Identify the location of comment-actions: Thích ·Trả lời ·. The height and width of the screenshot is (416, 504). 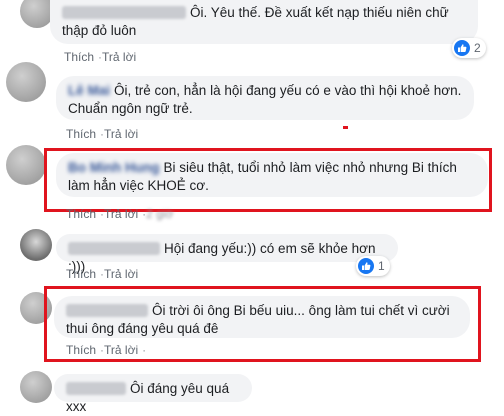
(106, 350).